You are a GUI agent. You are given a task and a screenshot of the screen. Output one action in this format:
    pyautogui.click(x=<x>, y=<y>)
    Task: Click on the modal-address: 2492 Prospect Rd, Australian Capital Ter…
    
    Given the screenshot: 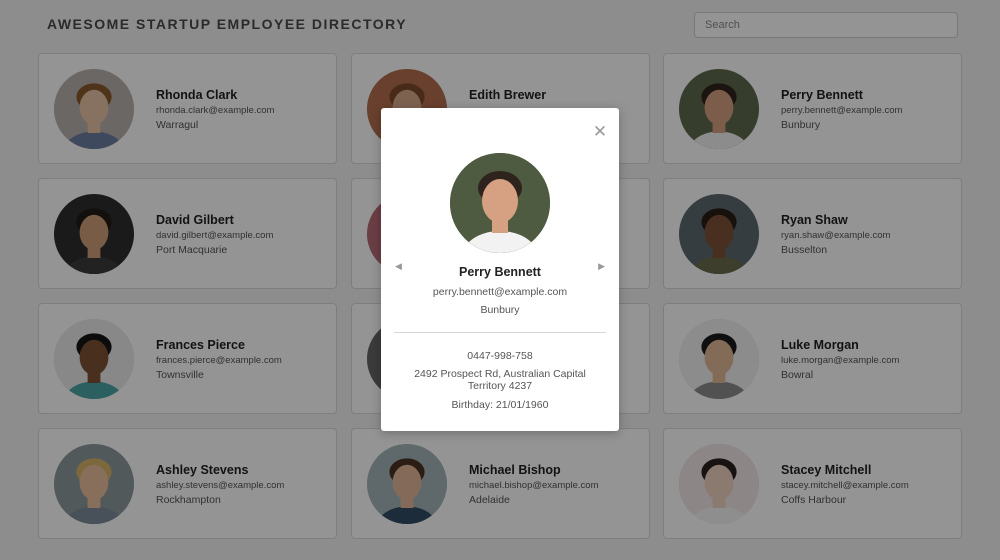 What is the action you would take?
    pyautogui.click(x=500, y=380)
    